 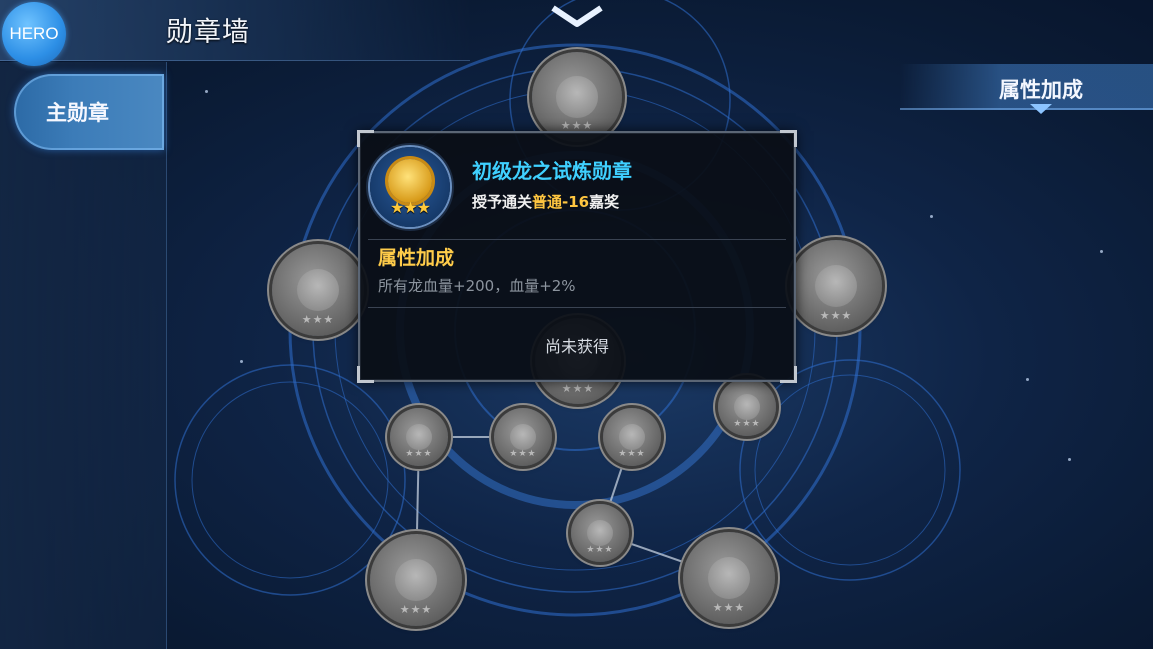 I want to click on medal-bottom-right: ★★★, so click(x=729, y=578).